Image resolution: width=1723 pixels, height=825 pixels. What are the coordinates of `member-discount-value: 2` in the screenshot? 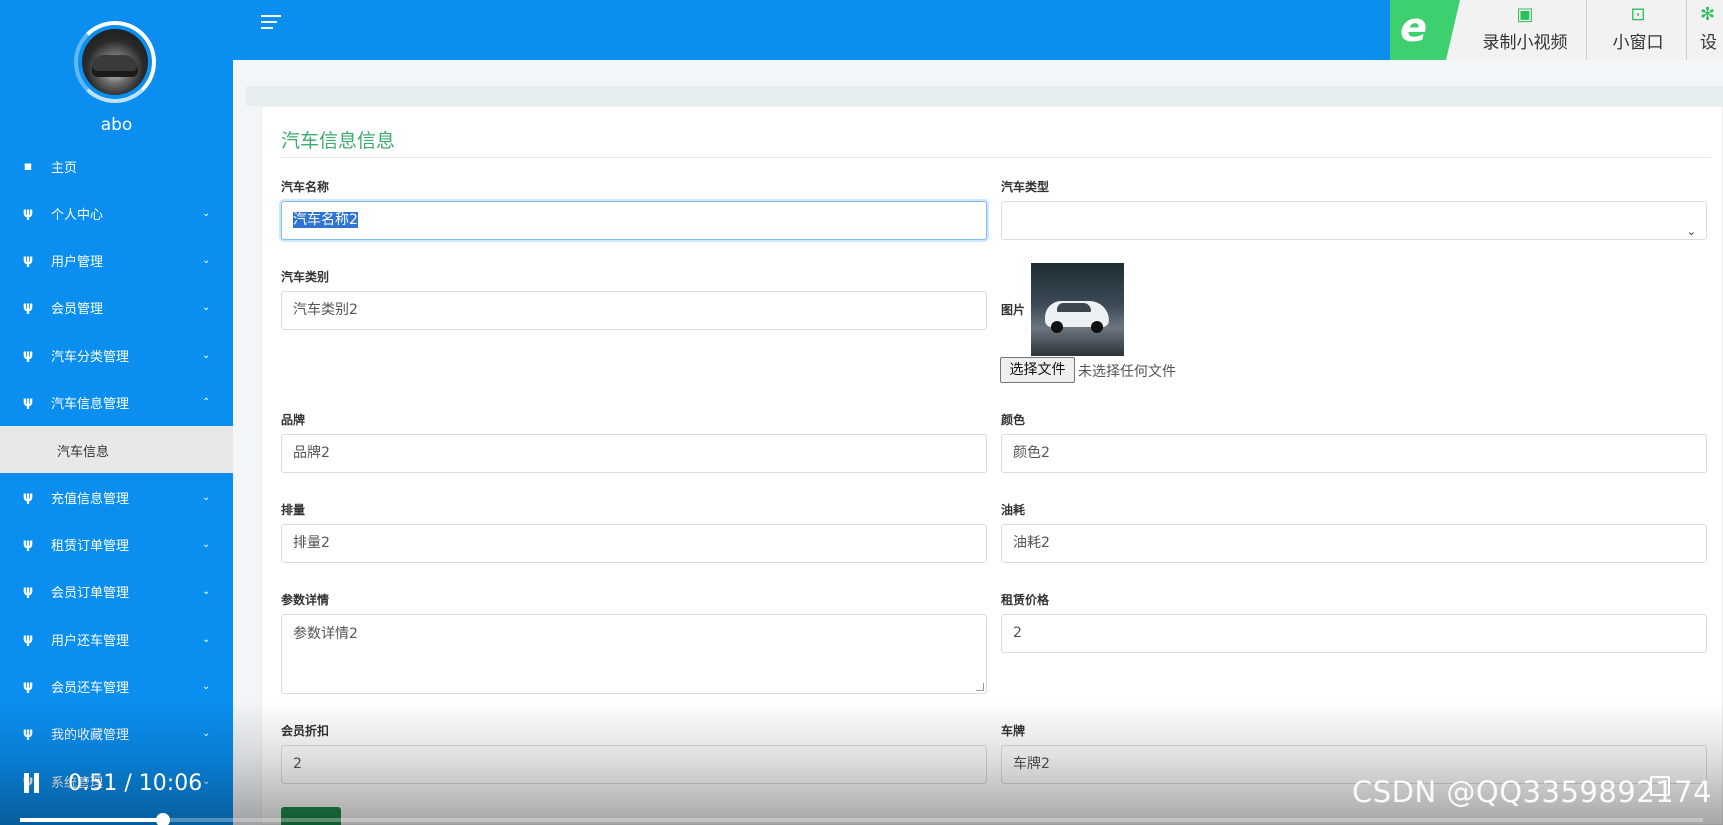 It's located at (297, 764).